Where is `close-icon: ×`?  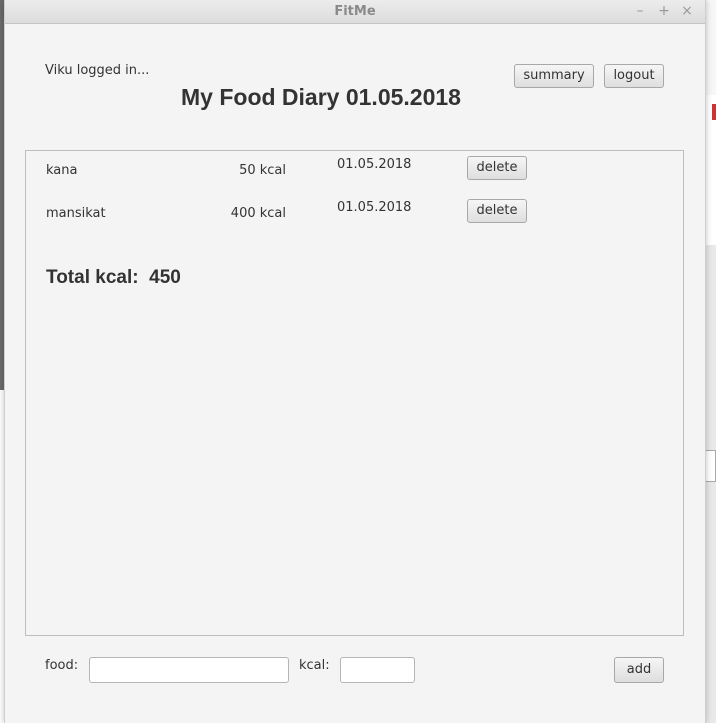
close-icon: × is located at coordinates (687, 11).